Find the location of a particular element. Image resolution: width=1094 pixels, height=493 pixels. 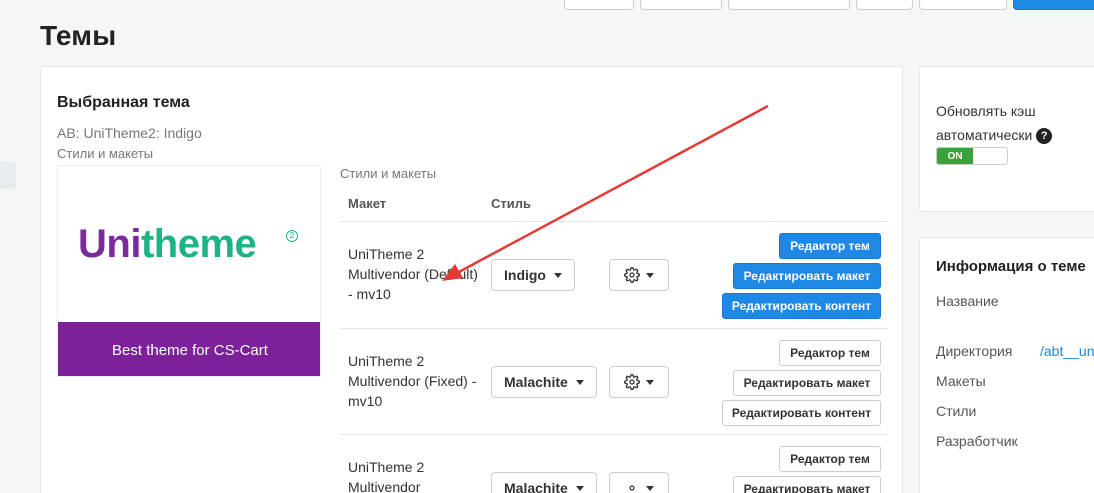

theme-thumbnail: Unitheme 2 Best theme for CS-Cart is located at coordinates (189, 271).